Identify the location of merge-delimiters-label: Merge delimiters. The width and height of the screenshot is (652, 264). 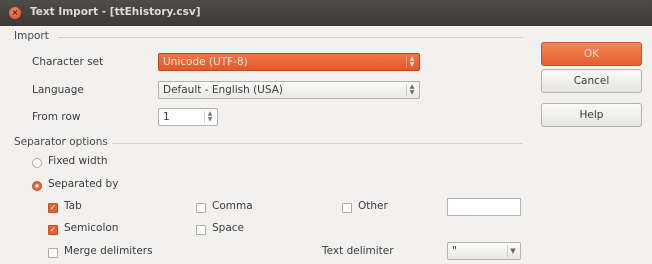
(108, 251).